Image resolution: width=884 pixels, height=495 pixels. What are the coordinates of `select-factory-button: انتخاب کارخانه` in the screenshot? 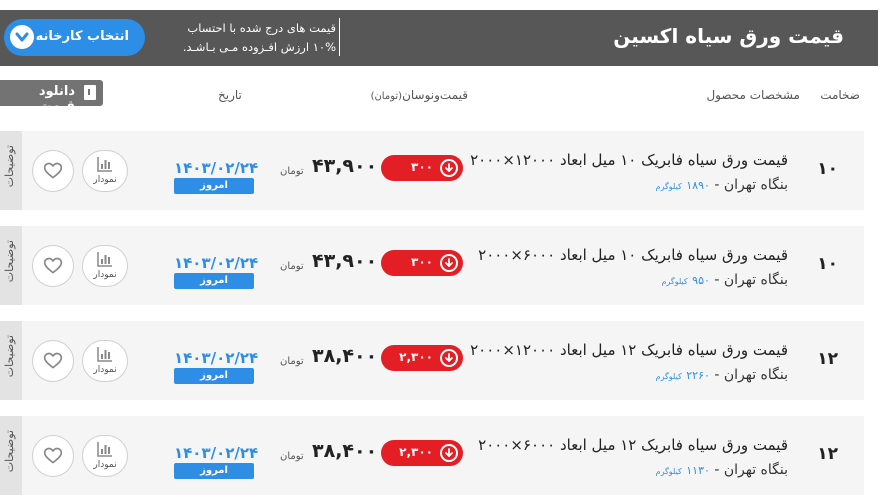 It's located at (74, 37).